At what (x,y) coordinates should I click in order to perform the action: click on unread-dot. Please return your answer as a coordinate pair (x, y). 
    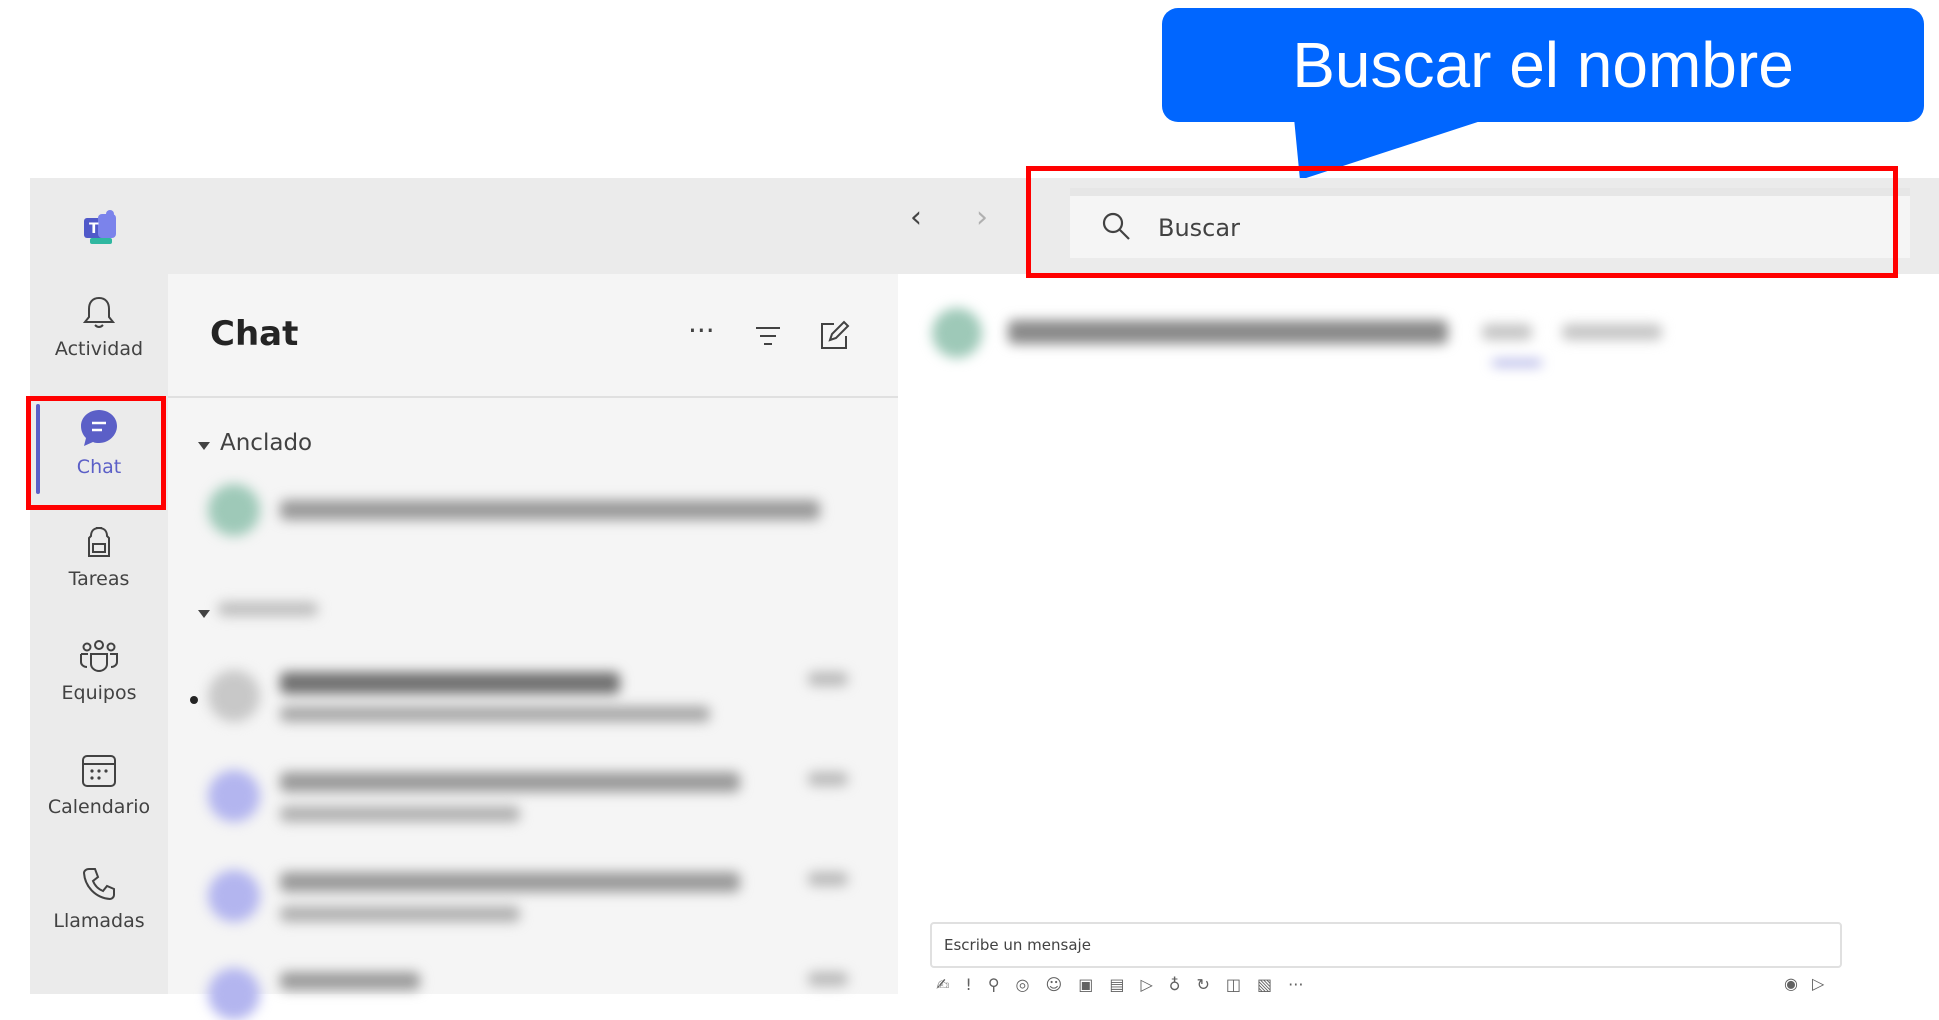
    Looking at the image, I should click on (194, 700).